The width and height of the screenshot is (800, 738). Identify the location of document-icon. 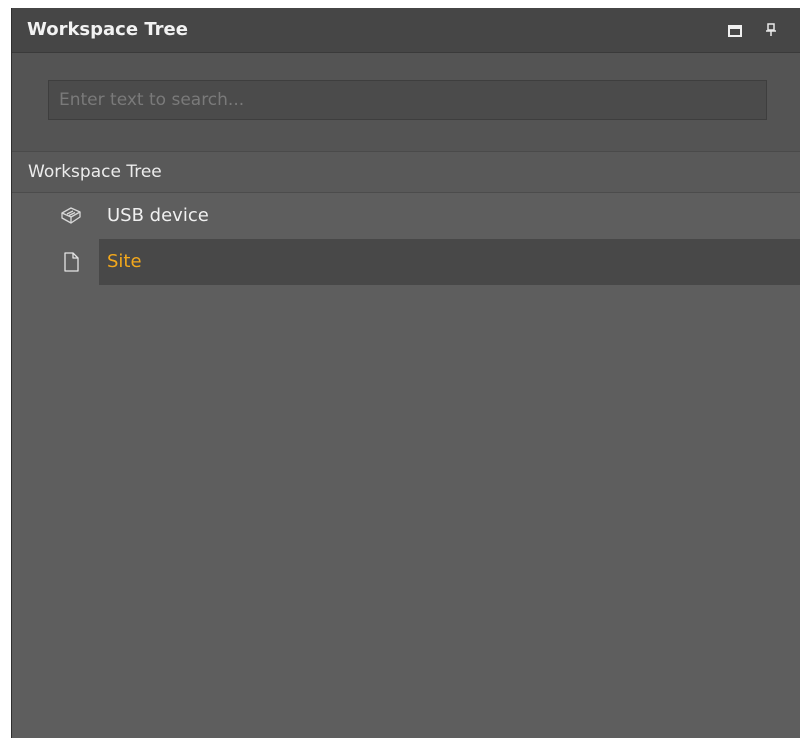
(71, 262).